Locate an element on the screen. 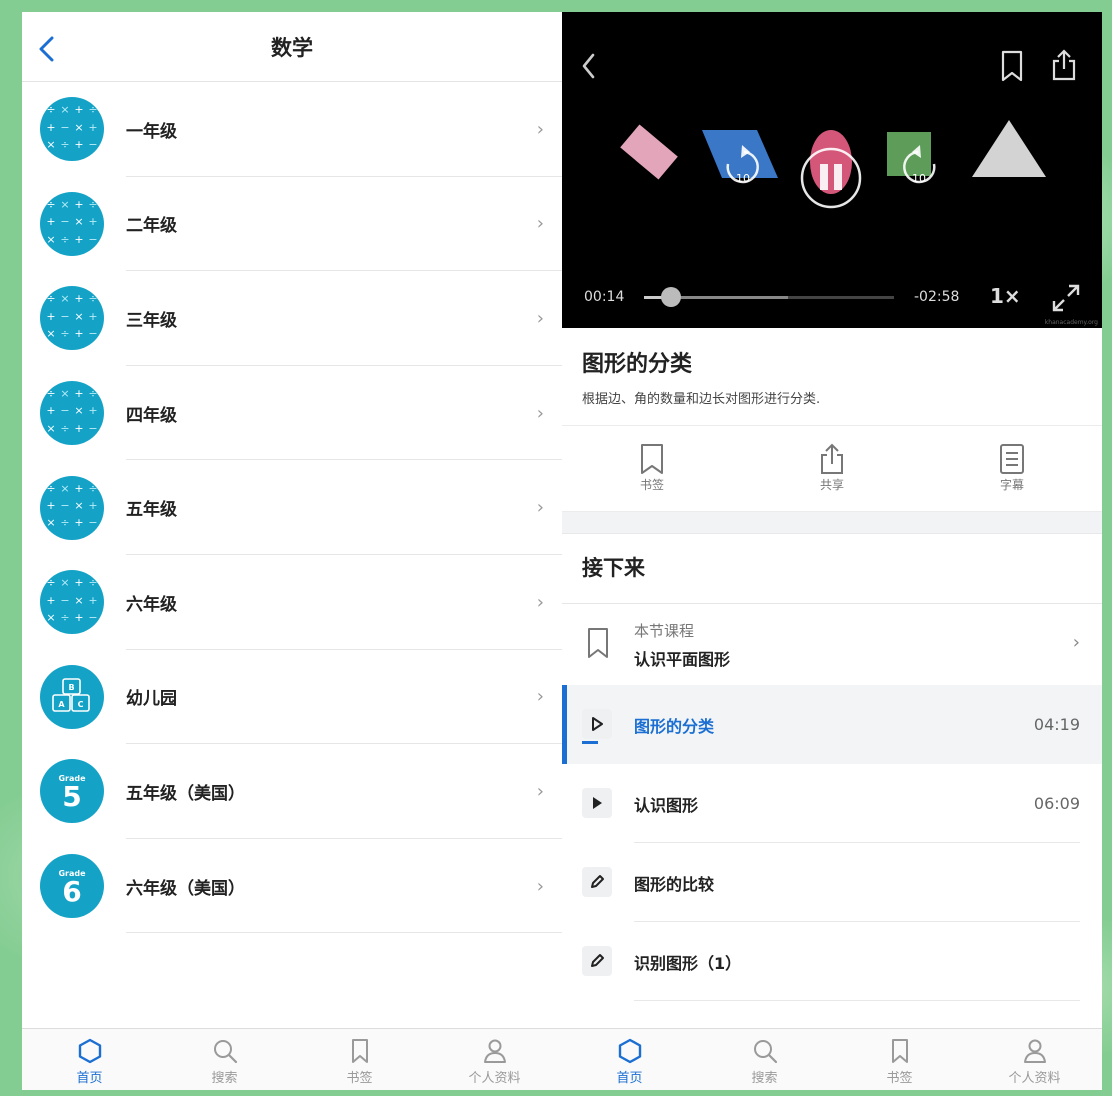  lesson-info: 图形的分类 根据边、角的数量和边长对图形进行分类. is located at coordinates (832, 377).